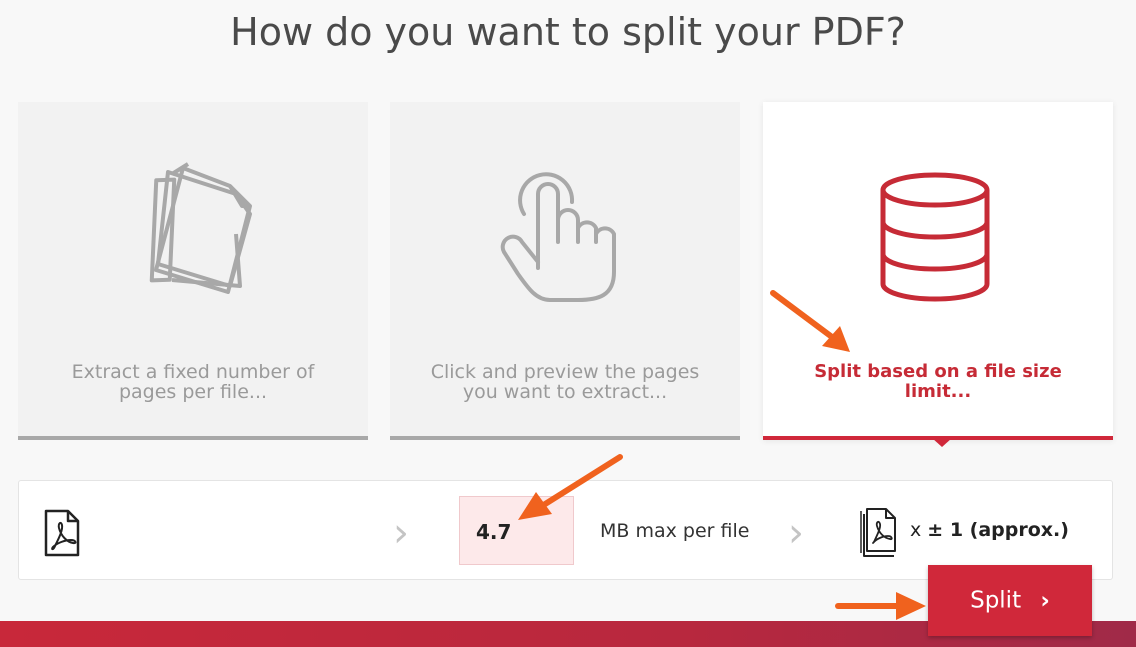 The width and height of the screenshot is (1136, 647). What do you see at coordinates (878, 532) in the screenshot?
I see `pdf-files-stack-icon` at bounding box center [878, 532].